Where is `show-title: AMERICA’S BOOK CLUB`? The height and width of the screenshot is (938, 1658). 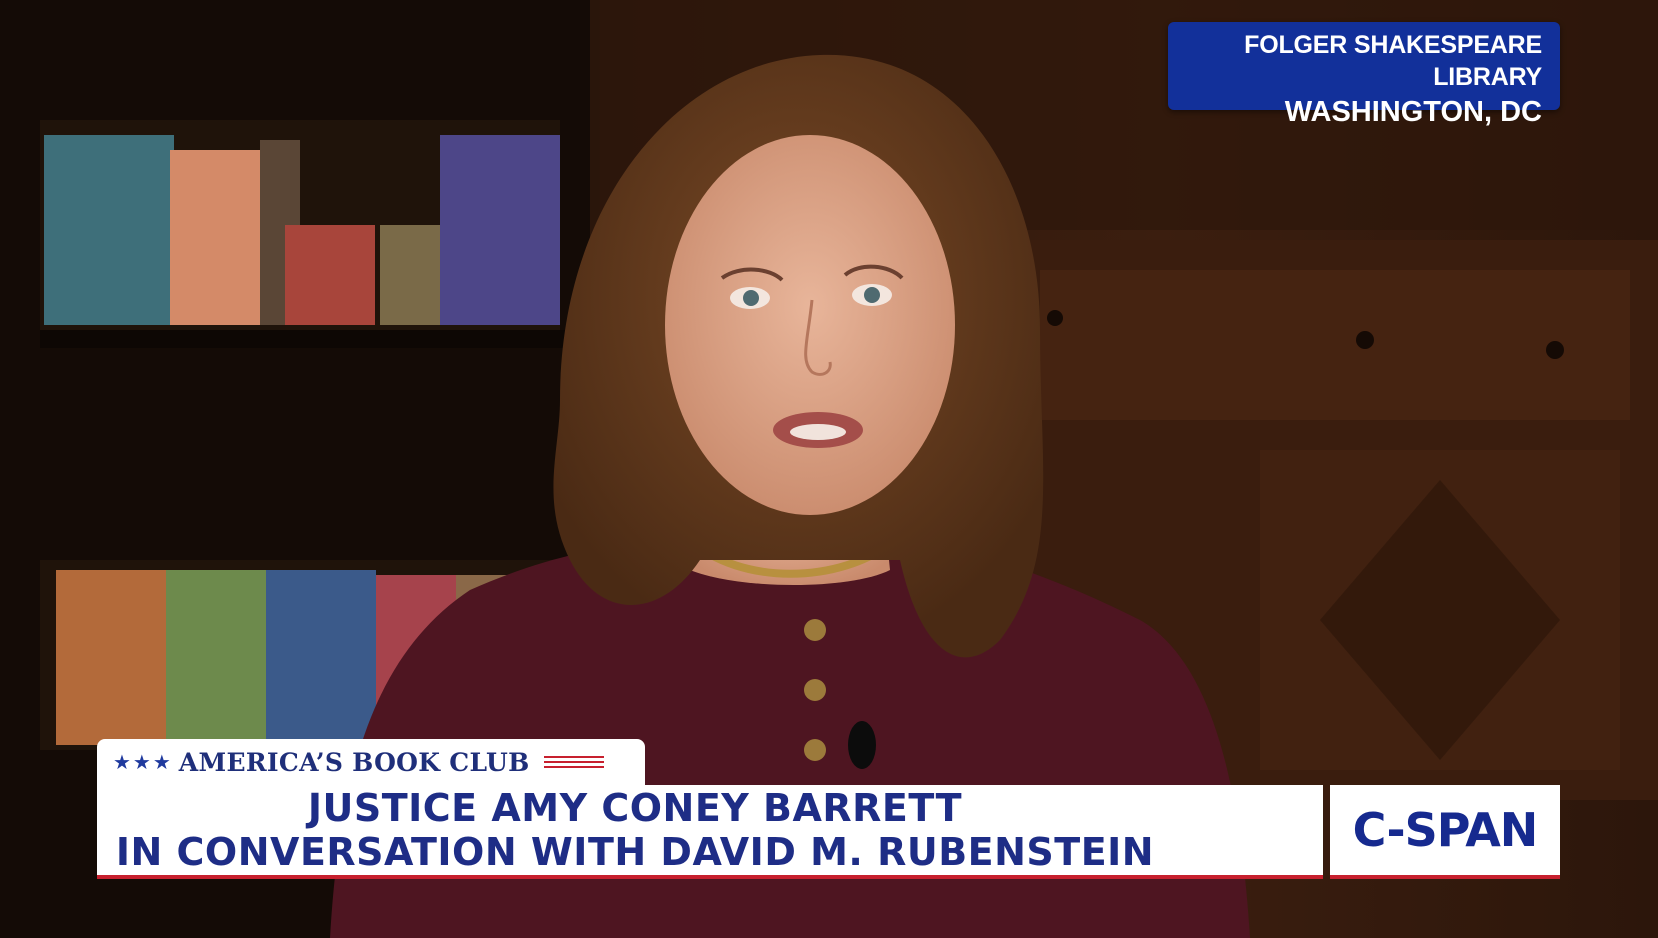
show-title: AMERICA’S BOOK CLUB is located at coordinates (354, 762).